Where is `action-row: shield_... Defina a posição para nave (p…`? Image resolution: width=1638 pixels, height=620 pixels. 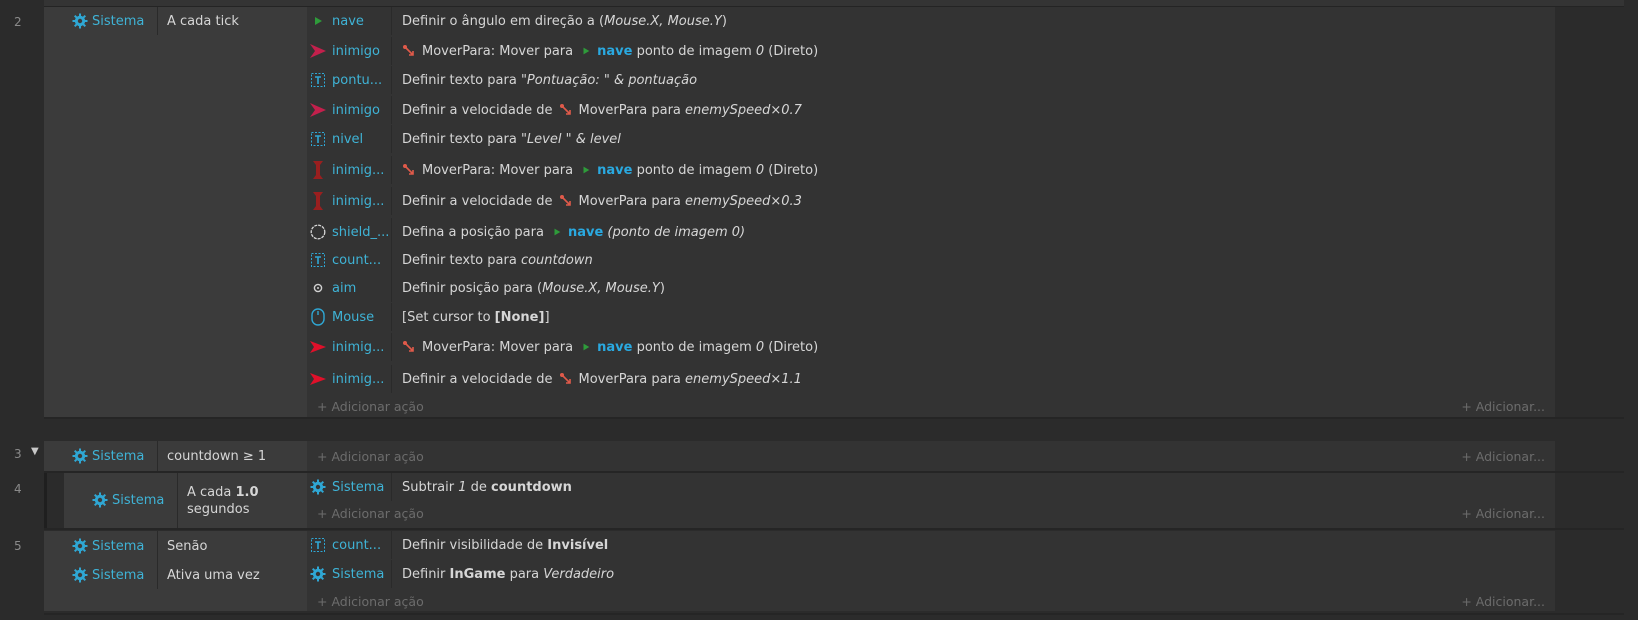 action-row: shield_... Defina a posição para nave (p… is located at coordinates (931, 232).